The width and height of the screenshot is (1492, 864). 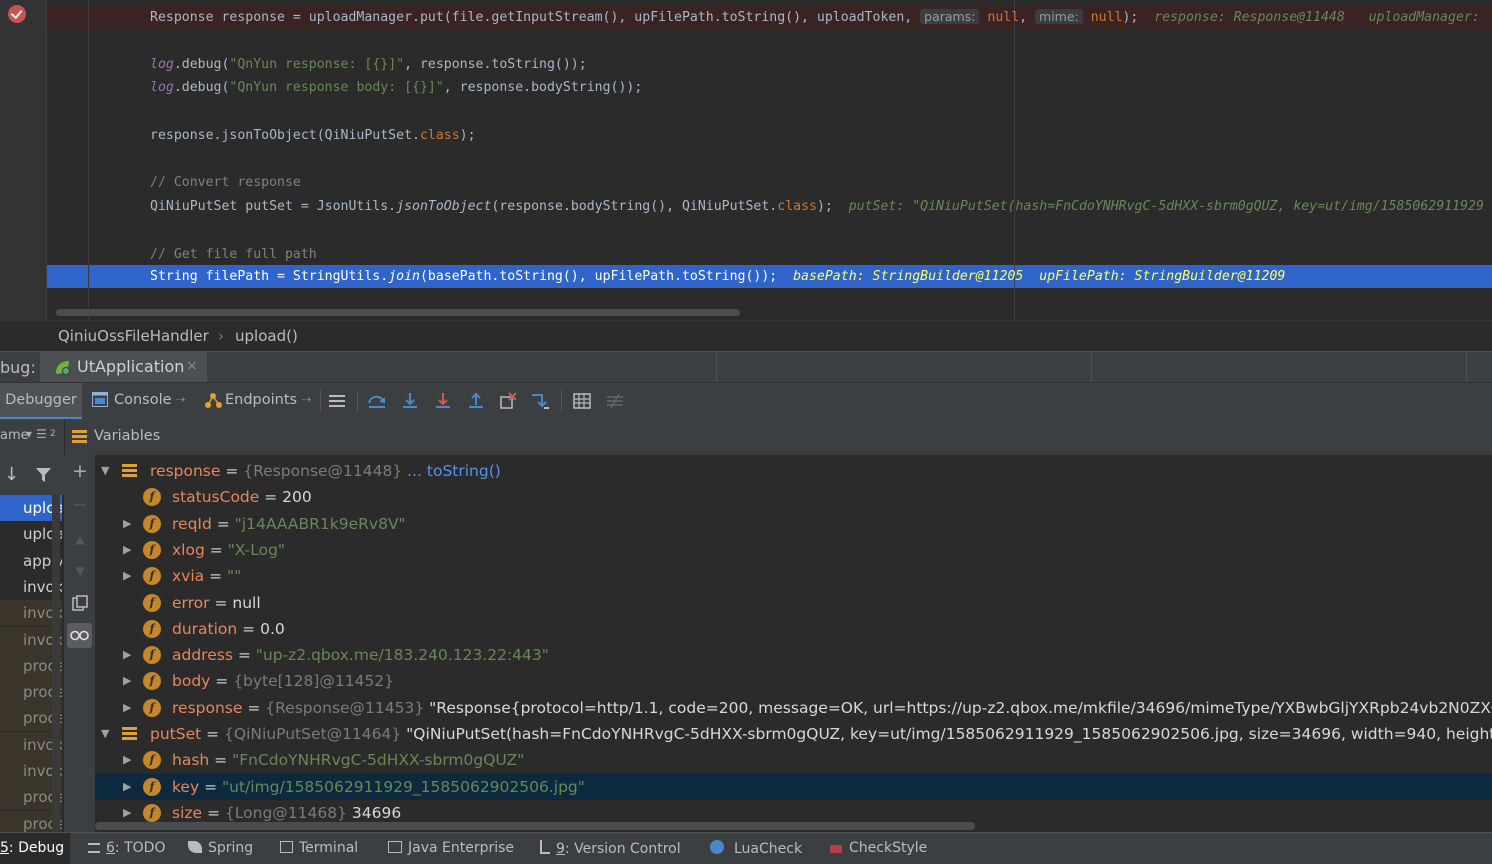 What do you see at coordinates (746, 401) in the screenshot?
I see `debug-toolbar: Debugger Console ⇢ Endpoints ⇢` at bounding box center [746, 401].